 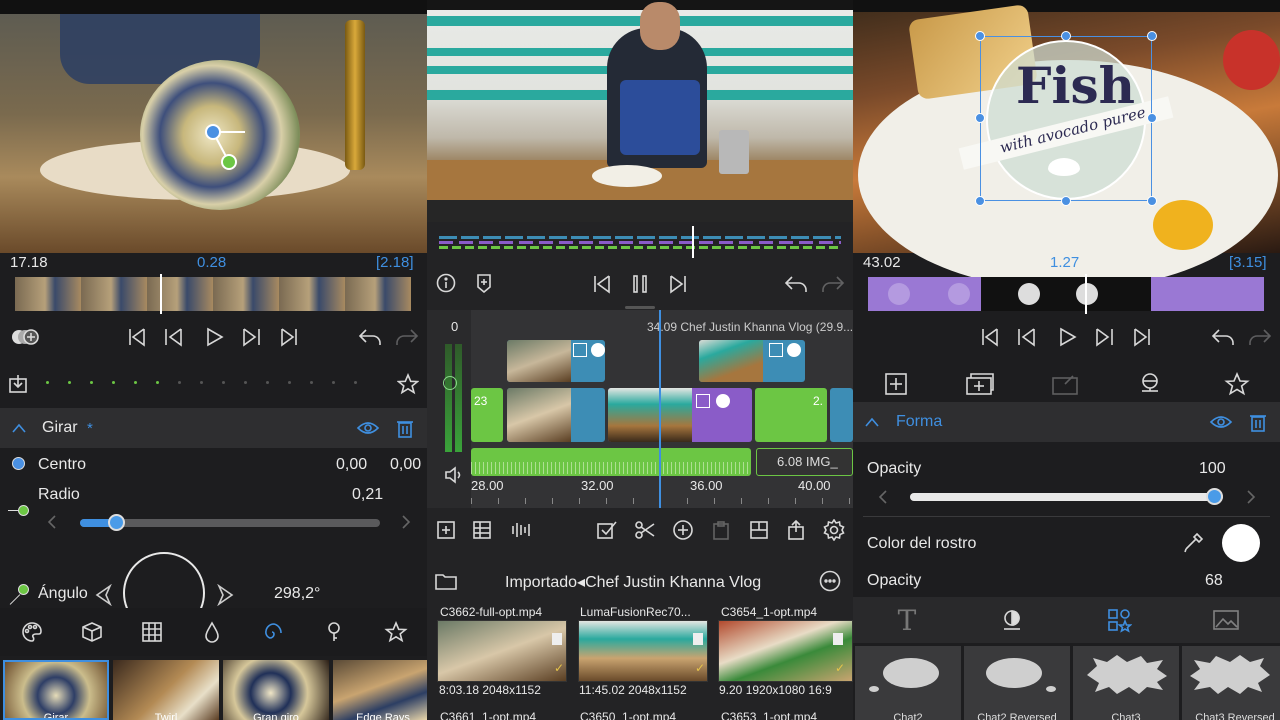 What do you see at coordinates (1104, 337) in the screenshot?
I see `right-step-forward-icon` at bounding box center [1104, 337].